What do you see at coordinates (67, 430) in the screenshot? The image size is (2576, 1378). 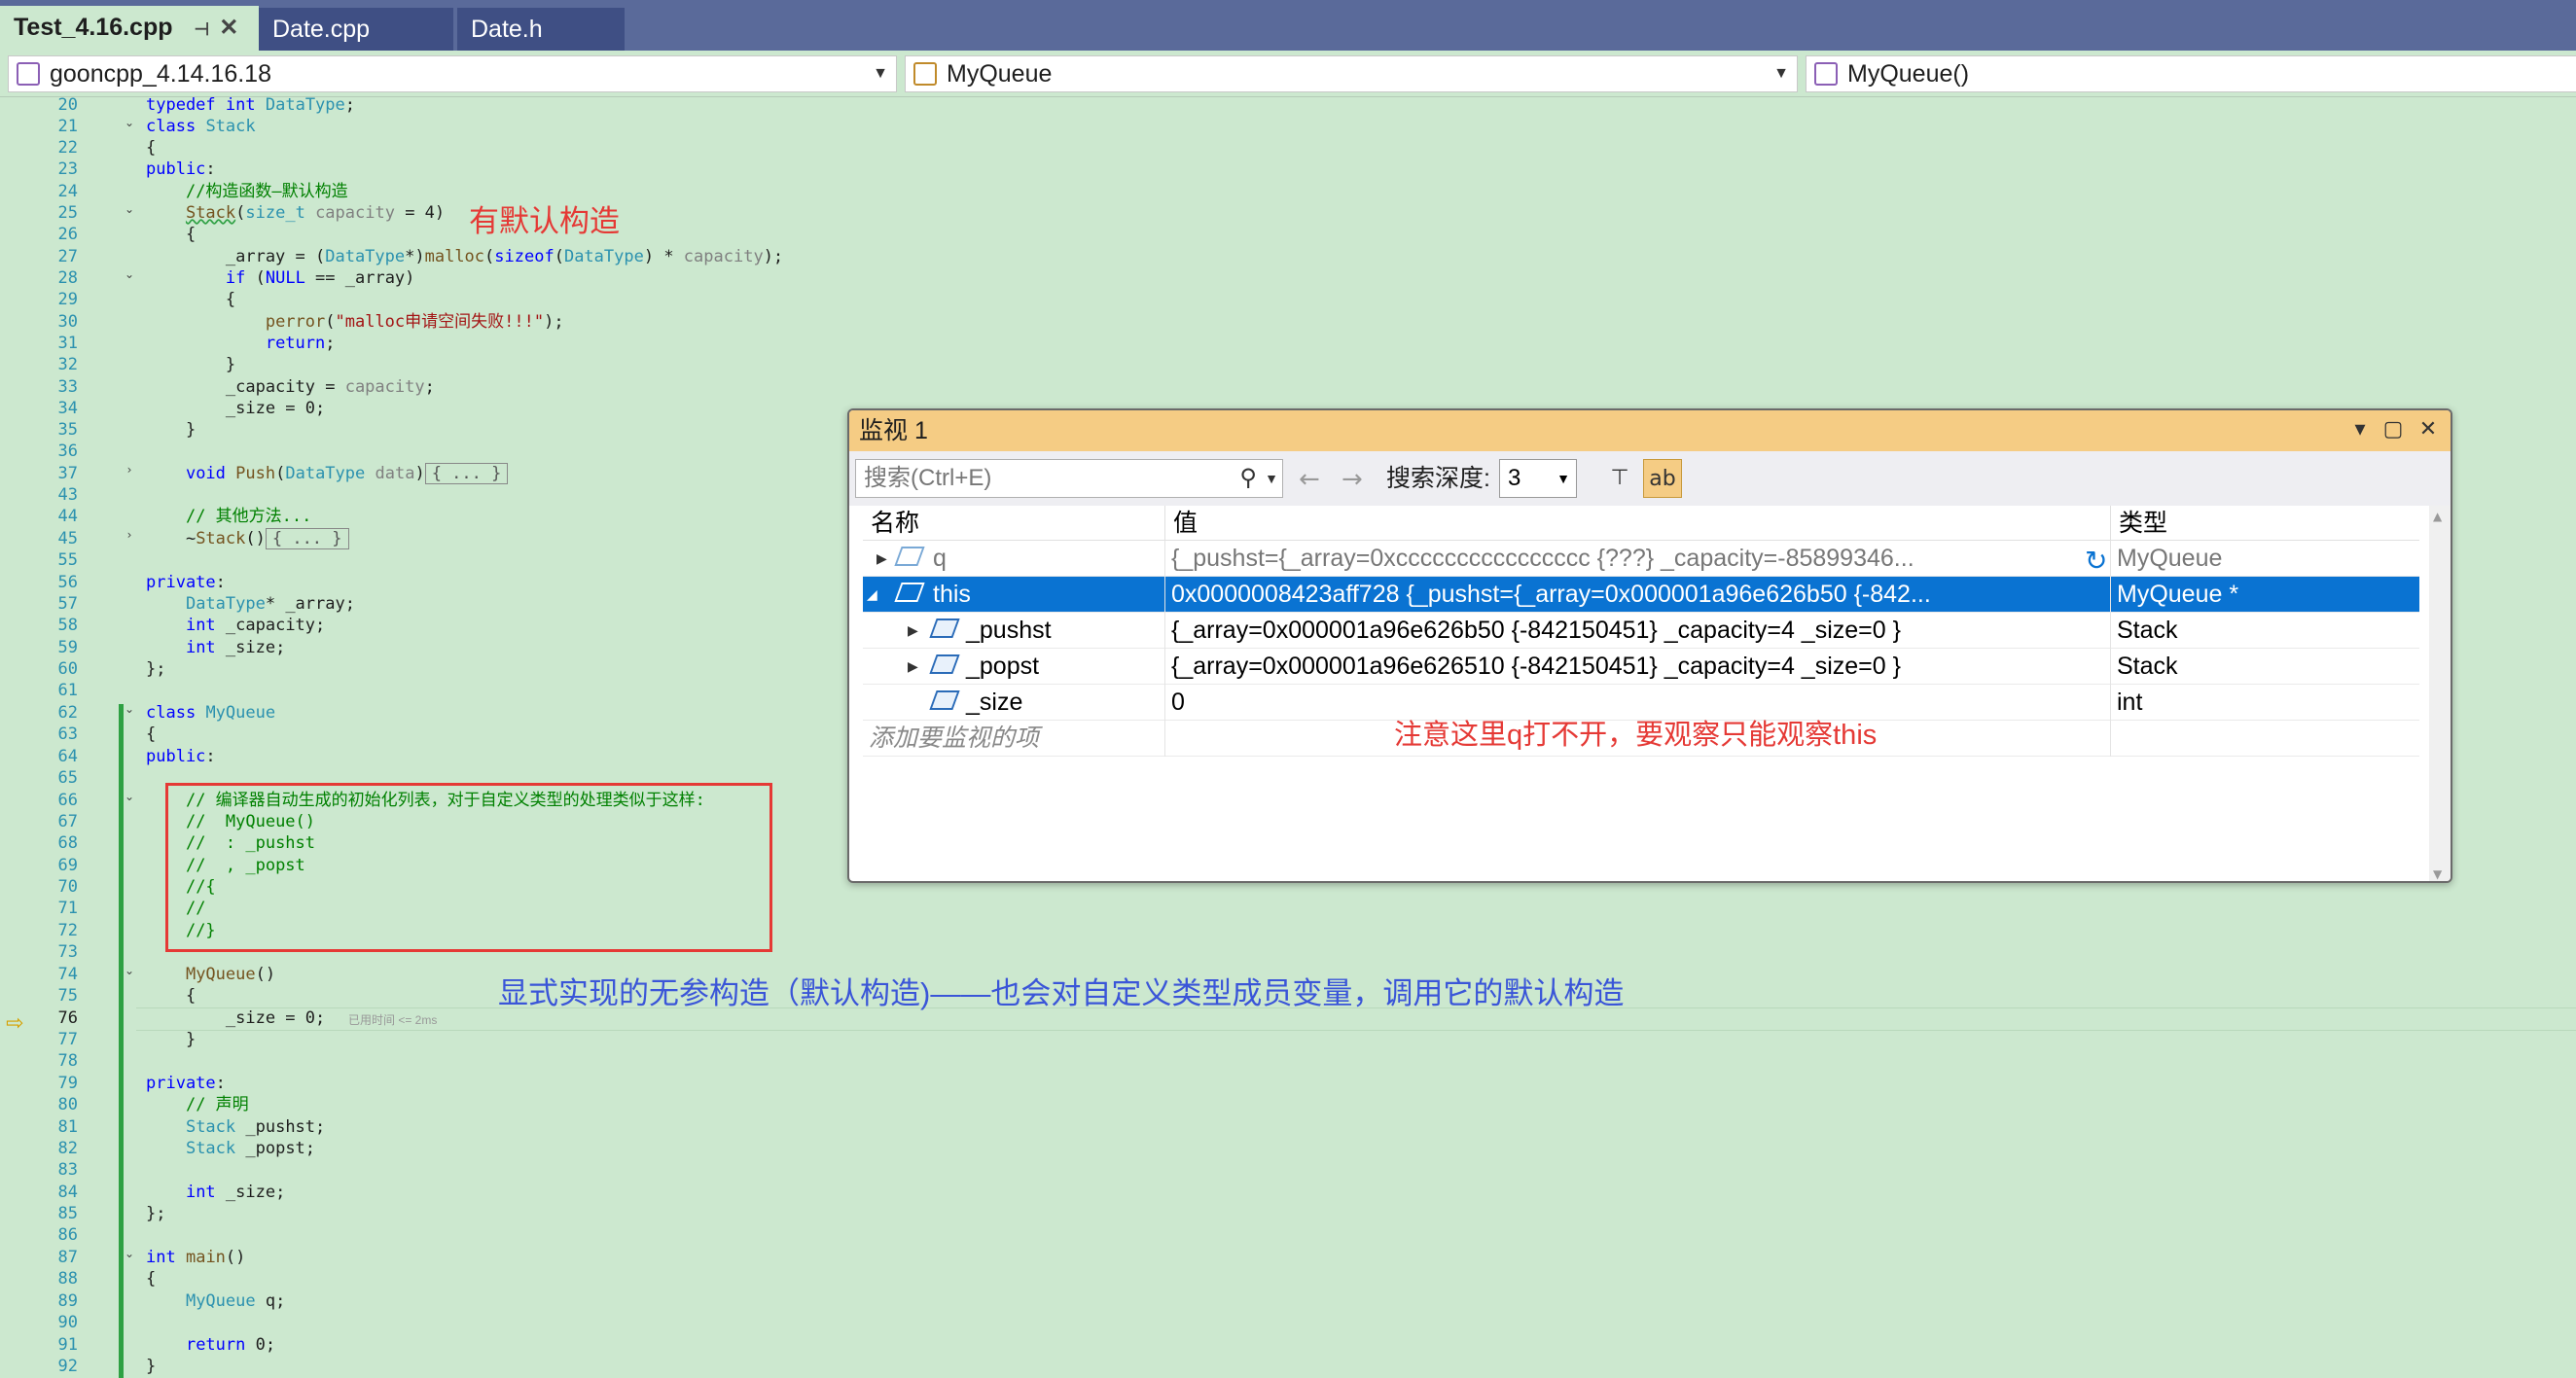 I see `line-number: 35` at bounding box center [67, 430].